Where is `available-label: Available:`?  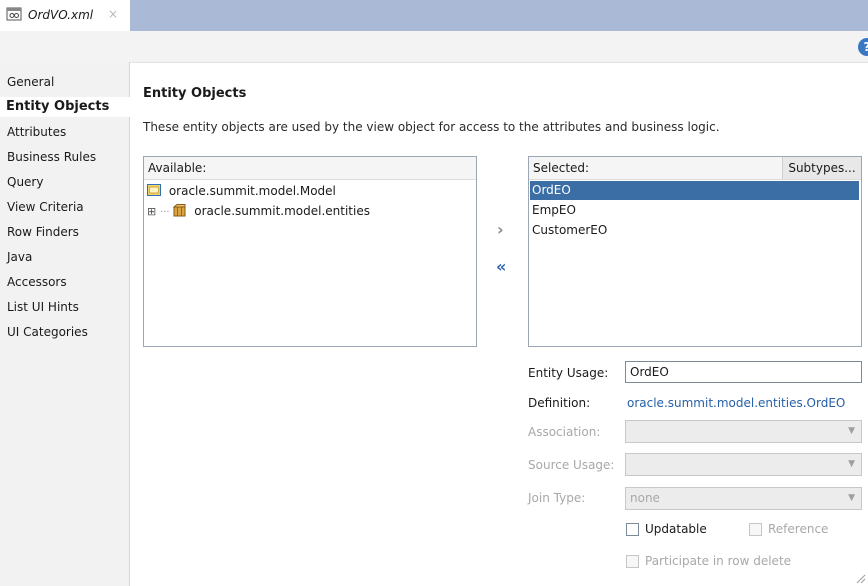
available-label: Available: is located at coordinates (177, 168).